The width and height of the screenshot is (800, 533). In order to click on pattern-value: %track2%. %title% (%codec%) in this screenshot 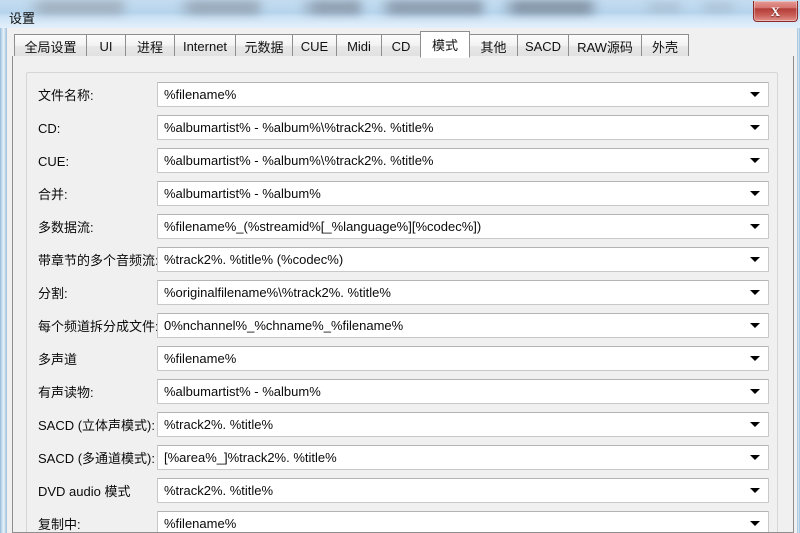, I will do `click(254, 259)`.